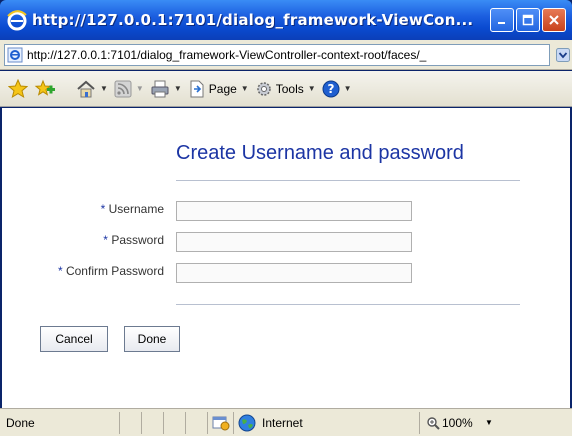 The image size is (572, 436). I want to click on ie-page-icon, so click(15, 54).